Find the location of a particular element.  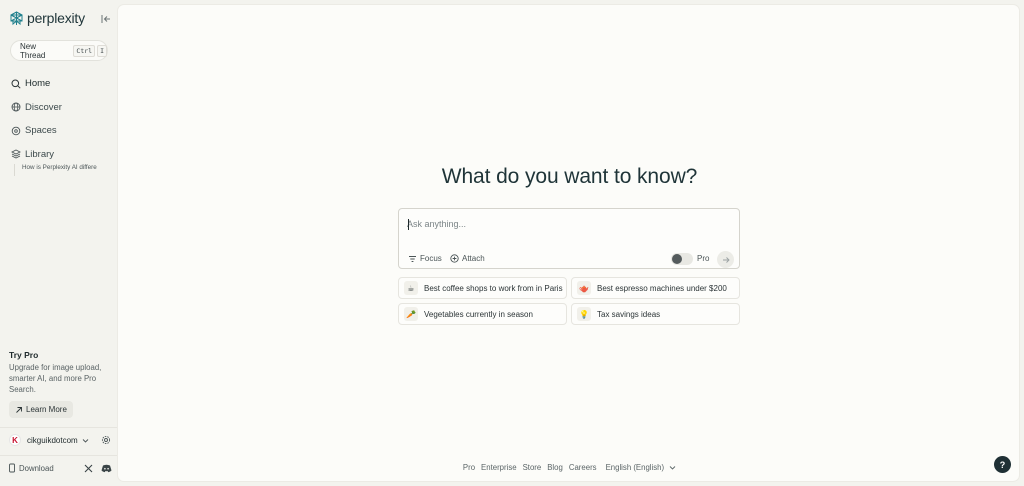

suggestion-label: Best coffee shops to work from in Paris is located at coordinates (493, 288).